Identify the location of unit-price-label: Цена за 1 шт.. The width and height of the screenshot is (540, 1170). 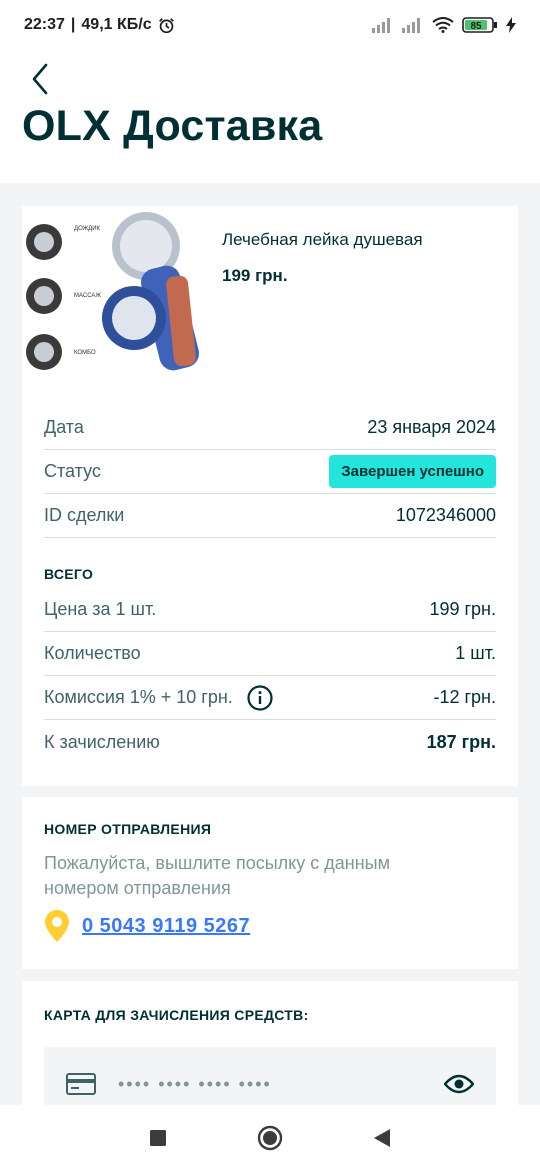
(100, 609).